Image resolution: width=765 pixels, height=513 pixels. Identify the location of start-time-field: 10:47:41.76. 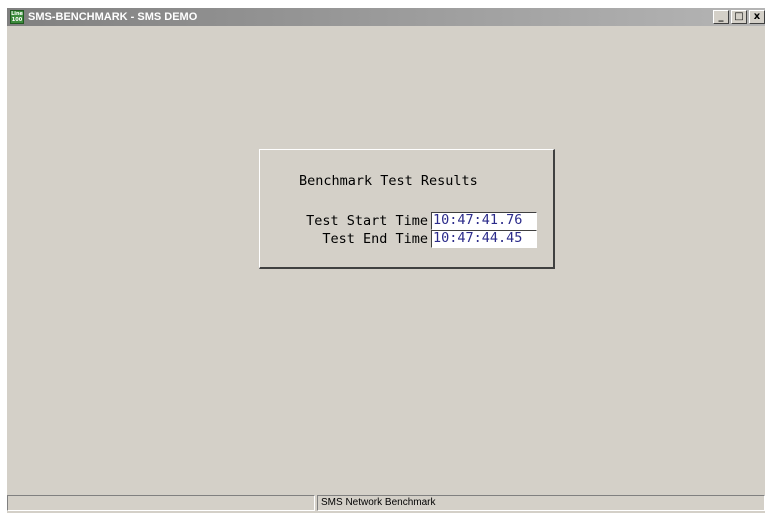
(484, 221).